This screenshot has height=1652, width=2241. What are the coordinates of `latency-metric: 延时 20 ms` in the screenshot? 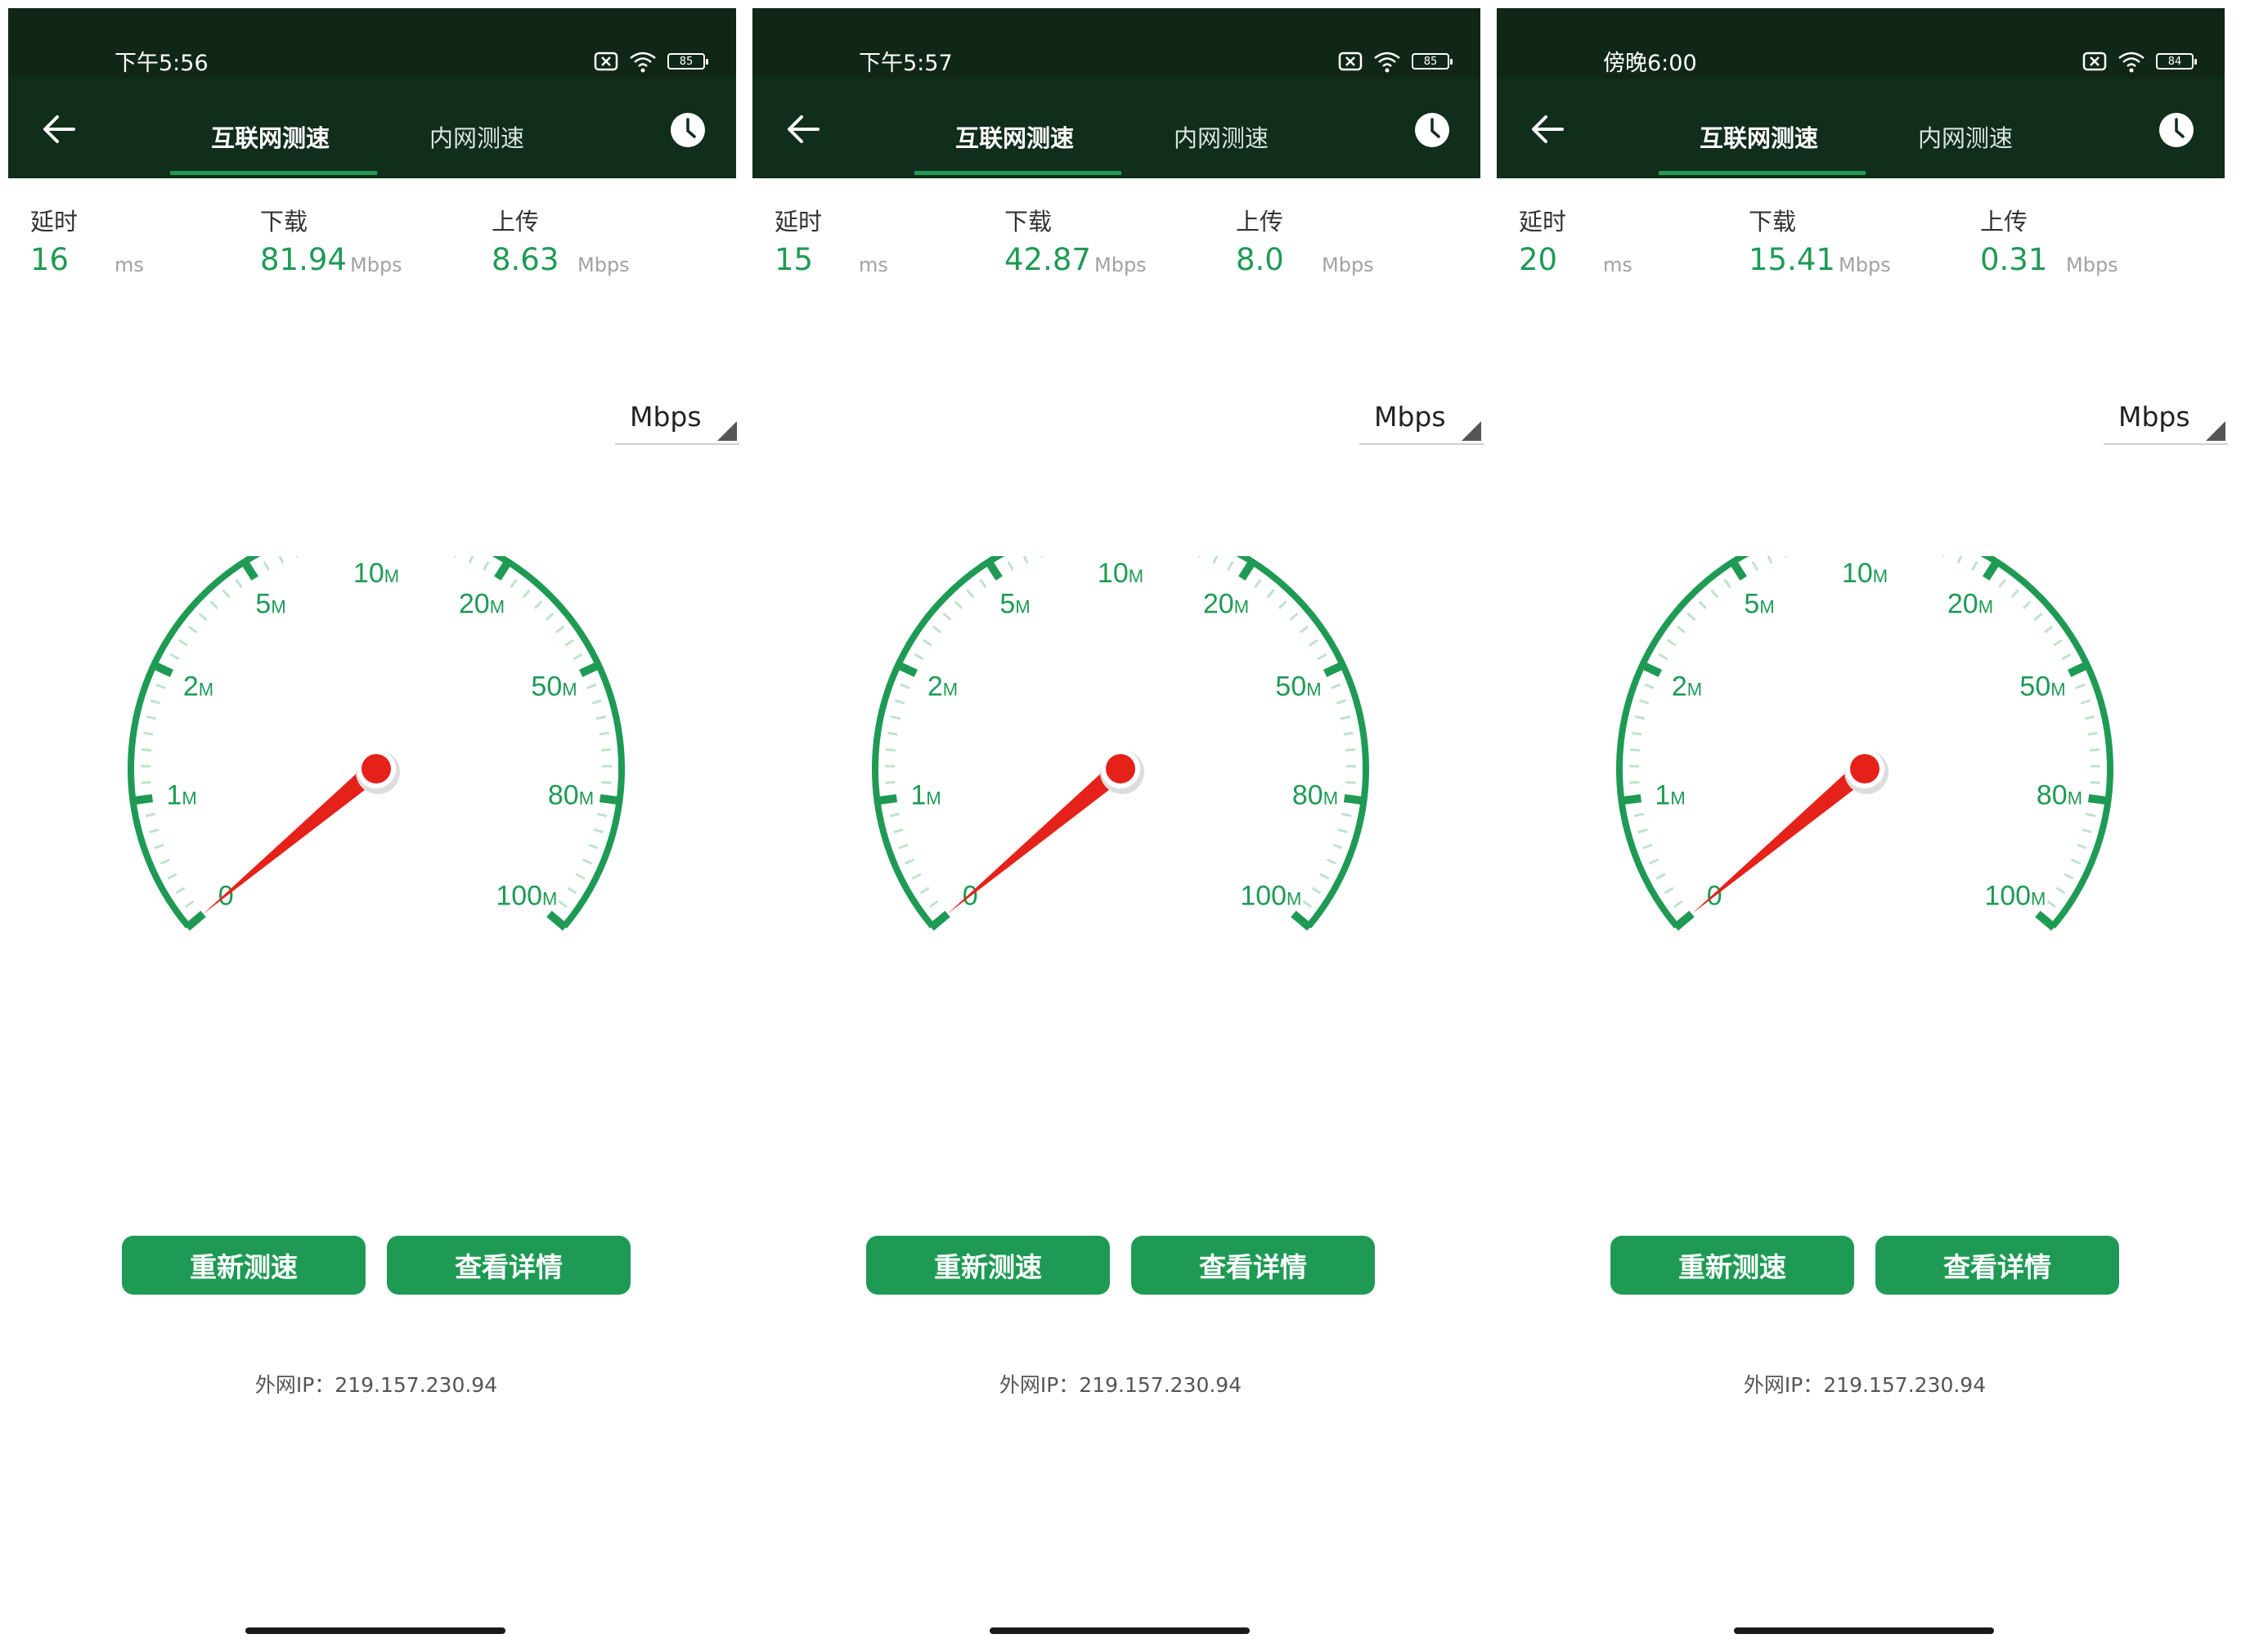 It's located at (1575, 240).